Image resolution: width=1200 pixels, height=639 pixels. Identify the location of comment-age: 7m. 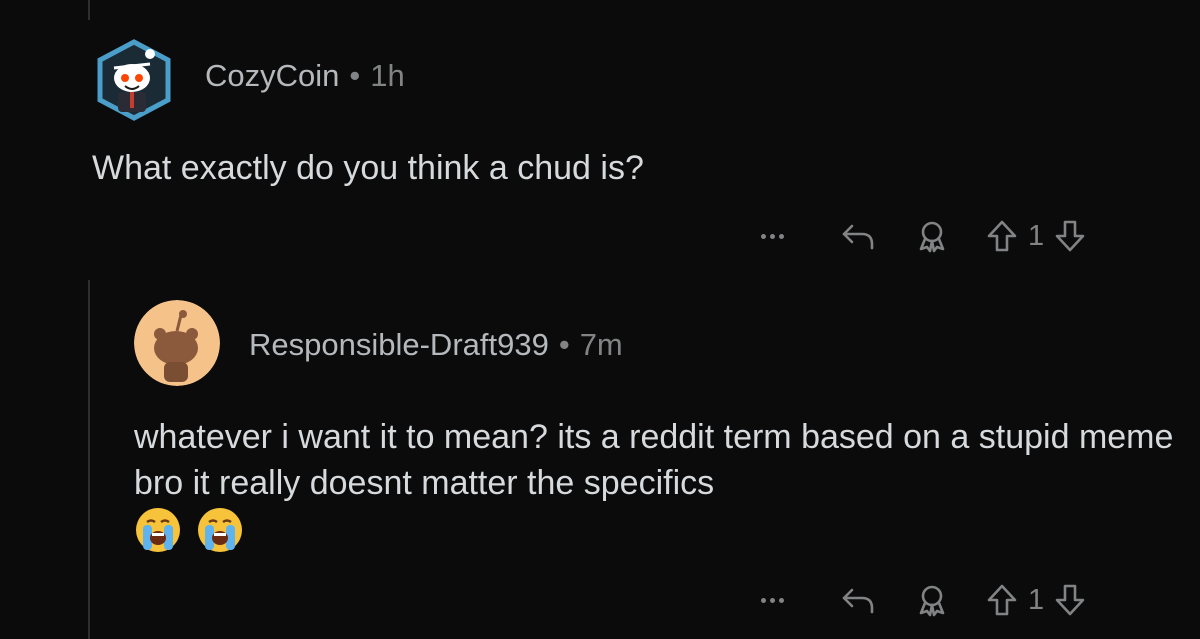
(601, 344).